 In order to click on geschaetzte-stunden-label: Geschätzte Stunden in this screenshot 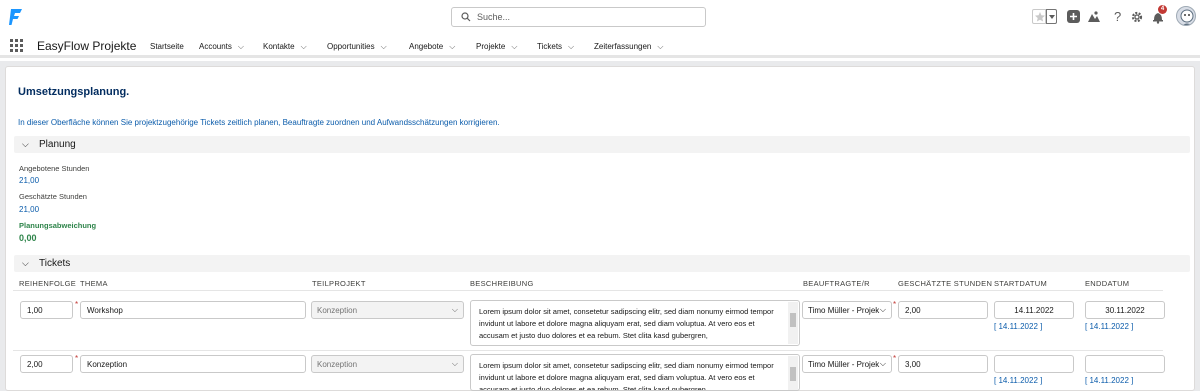, I will do `click(53, 196)`.